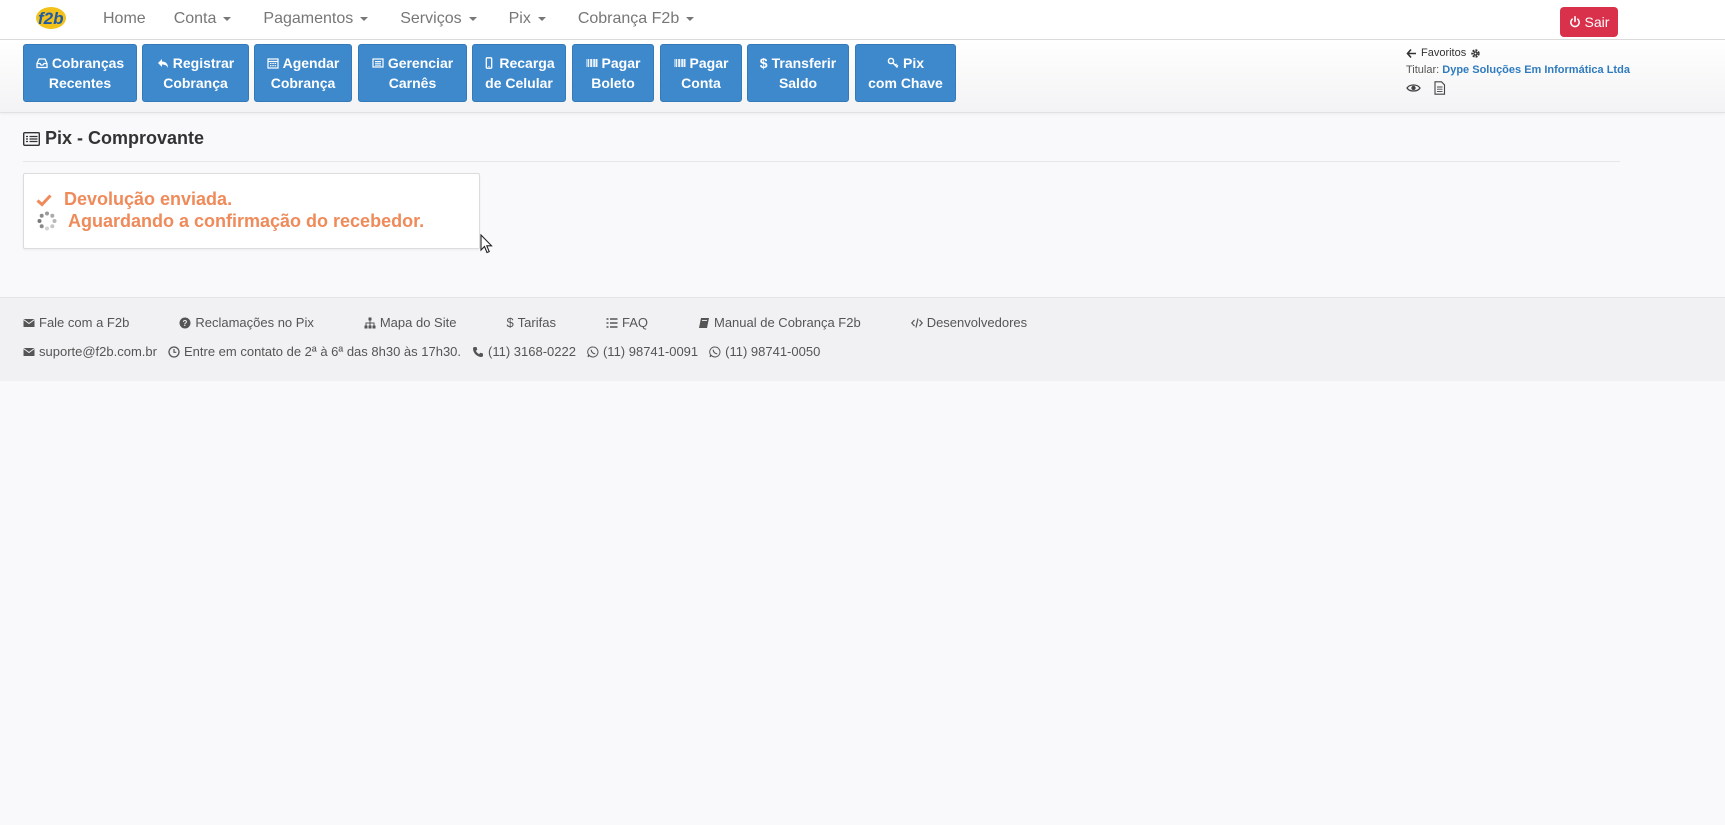 Image resolution: width=1725 pixels, height=825 pixels. Describe the element at coordinates (519, 73) in the screenshot. I see `recarga-celular-button: Recarga de Celular` at that location.